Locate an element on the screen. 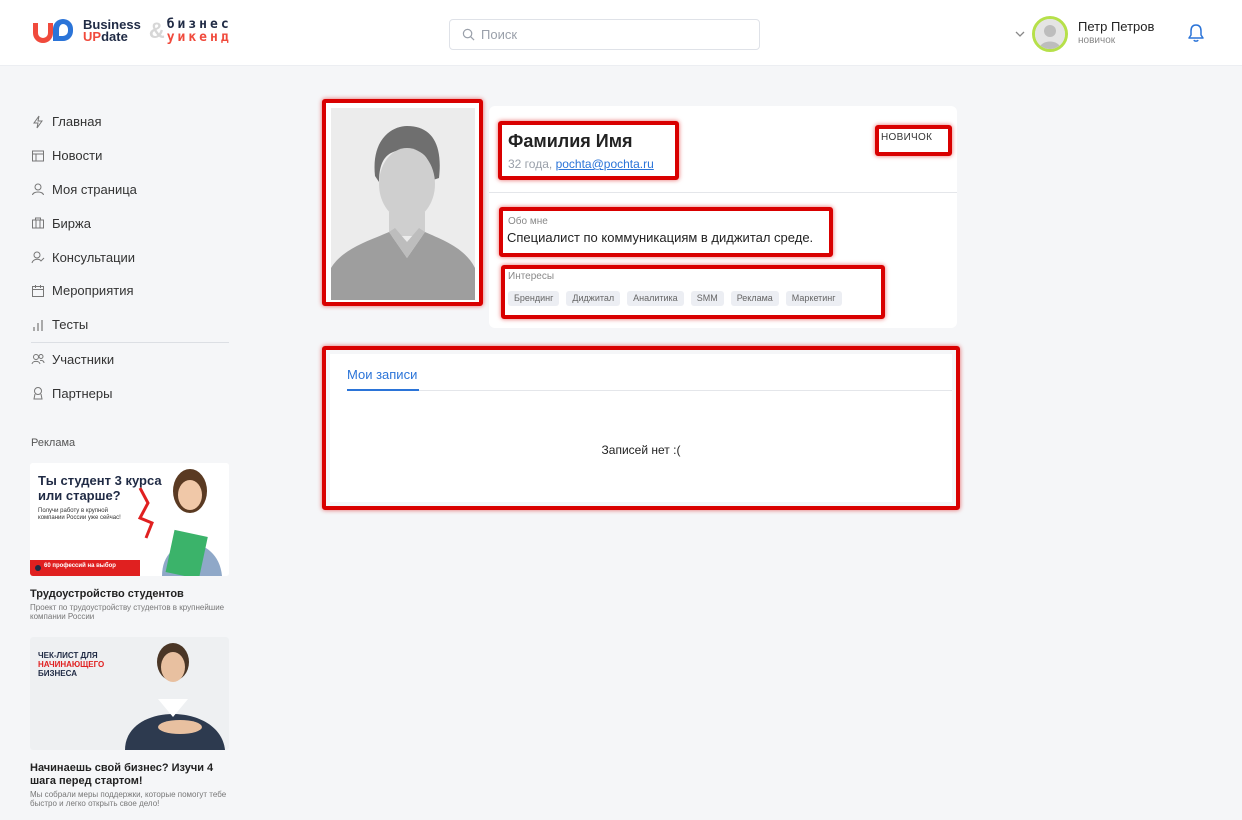 Image resolution: width=1242 pixels, height=820 pixels. chevron-down-icon is located at coordinates (1020, 34).